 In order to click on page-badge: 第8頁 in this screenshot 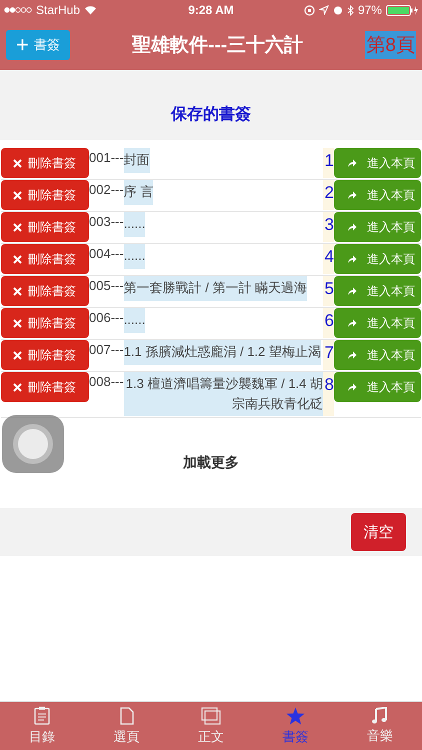, I will do `click(390, 45)`.